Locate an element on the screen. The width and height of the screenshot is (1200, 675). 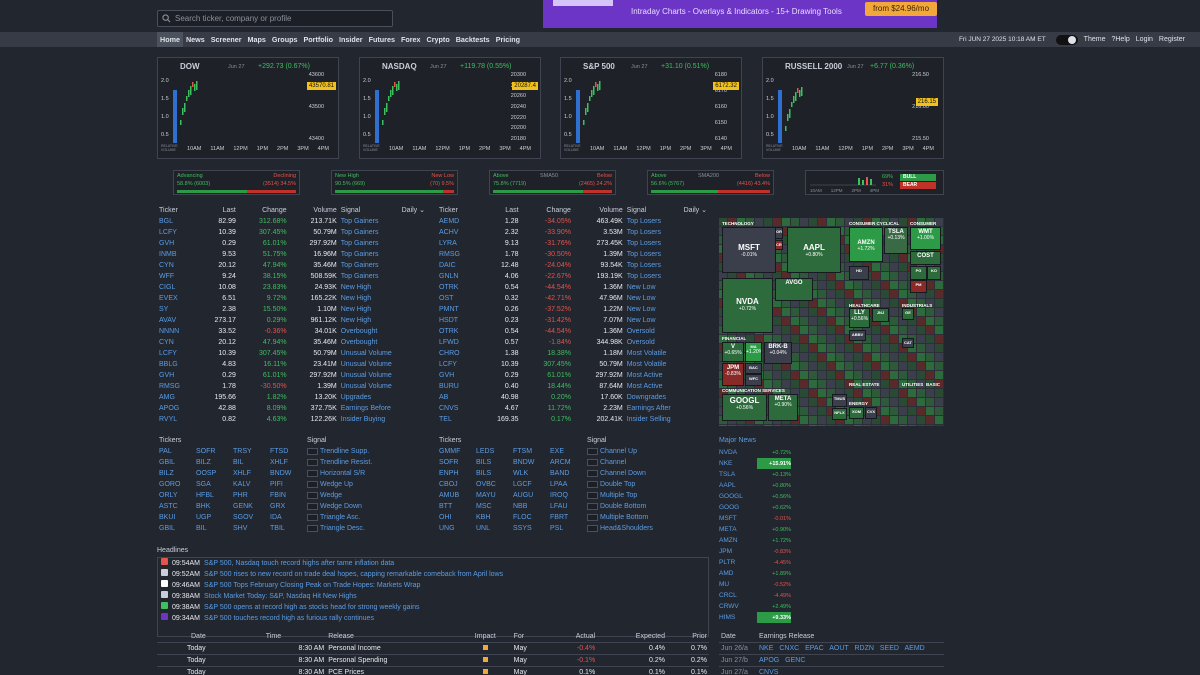
ticker-link: UNG is located at coordinates (455, 528).